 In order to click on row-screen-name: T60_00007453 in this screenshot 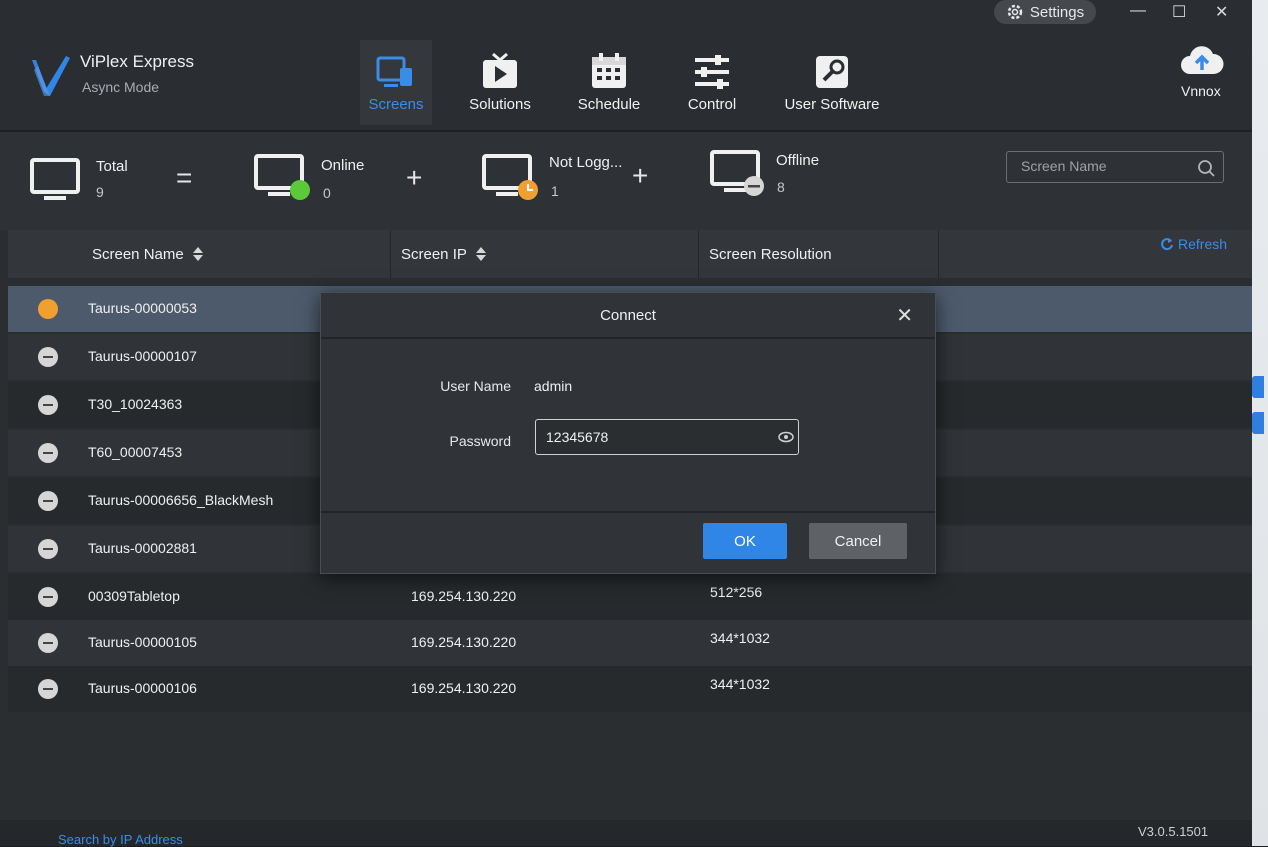, I will do `click(135, 452)`.